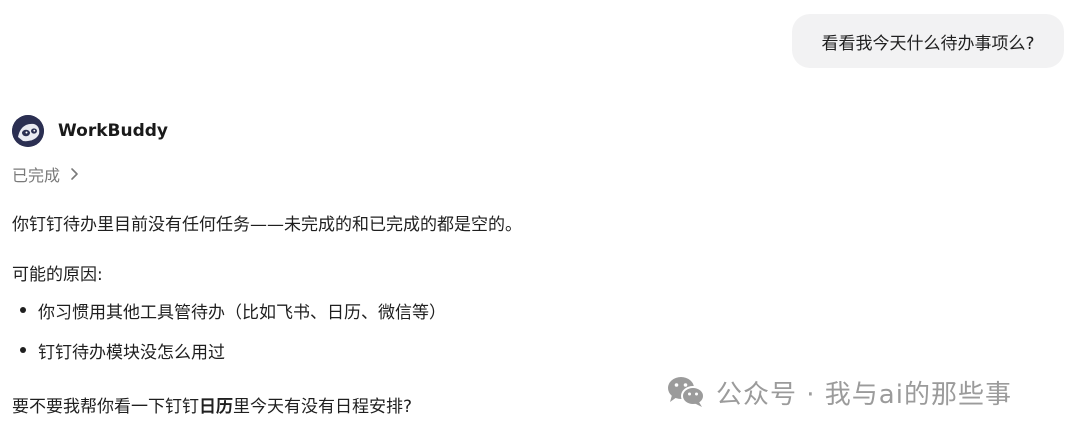 This screenshot has height=435, width=1080. I want to click on watermark: 公众号 · 我与ai的那些事, so click(839, 392).